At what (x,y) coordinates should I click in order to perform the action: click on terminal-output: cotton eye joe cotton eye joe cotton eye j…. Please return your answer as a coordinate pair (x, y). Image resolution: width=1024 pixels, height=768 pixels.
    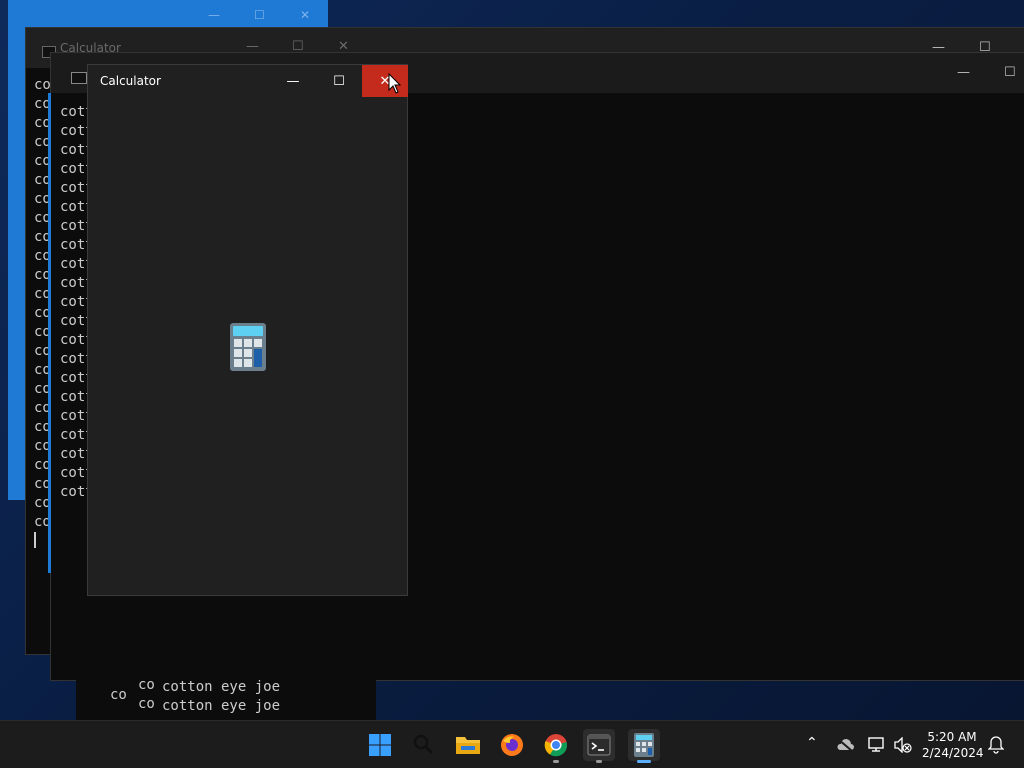
    Looking at the image, I should click on (75, 328).